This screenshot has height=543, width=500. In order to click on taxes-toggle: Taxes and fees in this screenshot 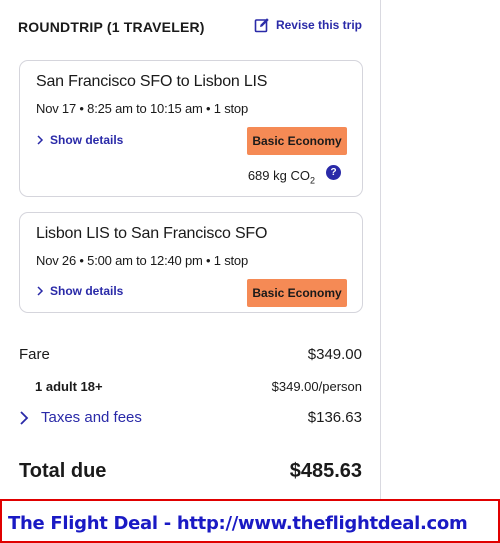, I will do `click(80, 417)`.